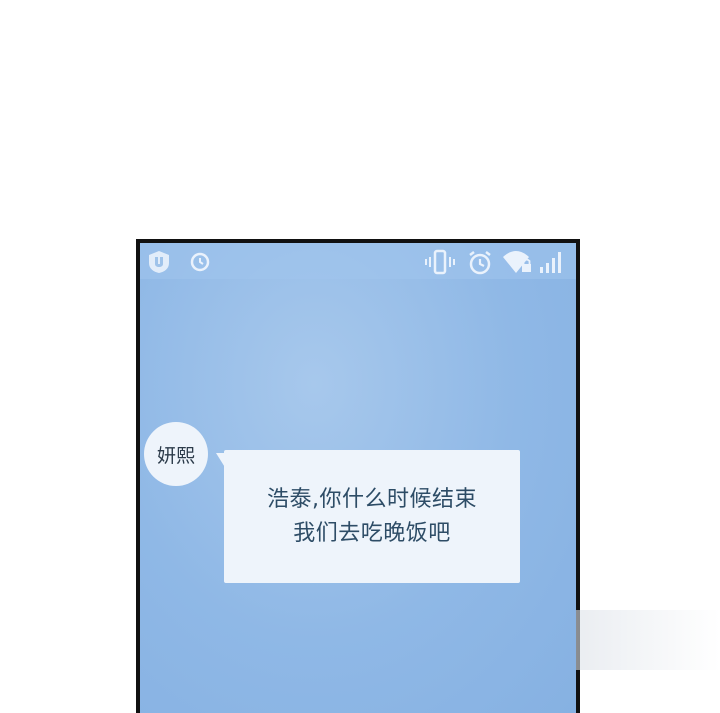  I want to click on message-line: 我们去吃晚饭吧, so click(372, 533).